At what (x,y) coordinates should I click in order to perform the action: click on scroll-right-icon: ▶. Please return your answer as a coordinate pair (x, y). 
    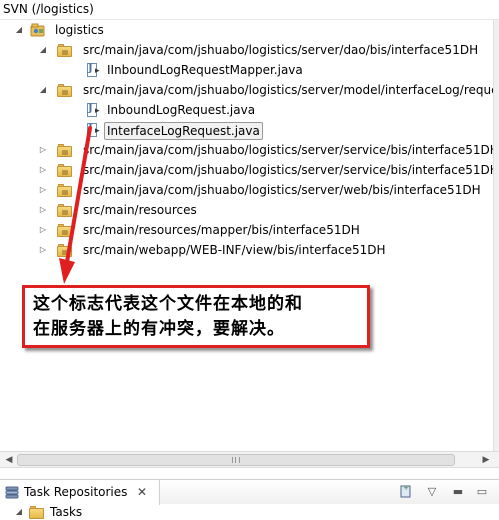
    Looking at the image, I should click on (486, 460).